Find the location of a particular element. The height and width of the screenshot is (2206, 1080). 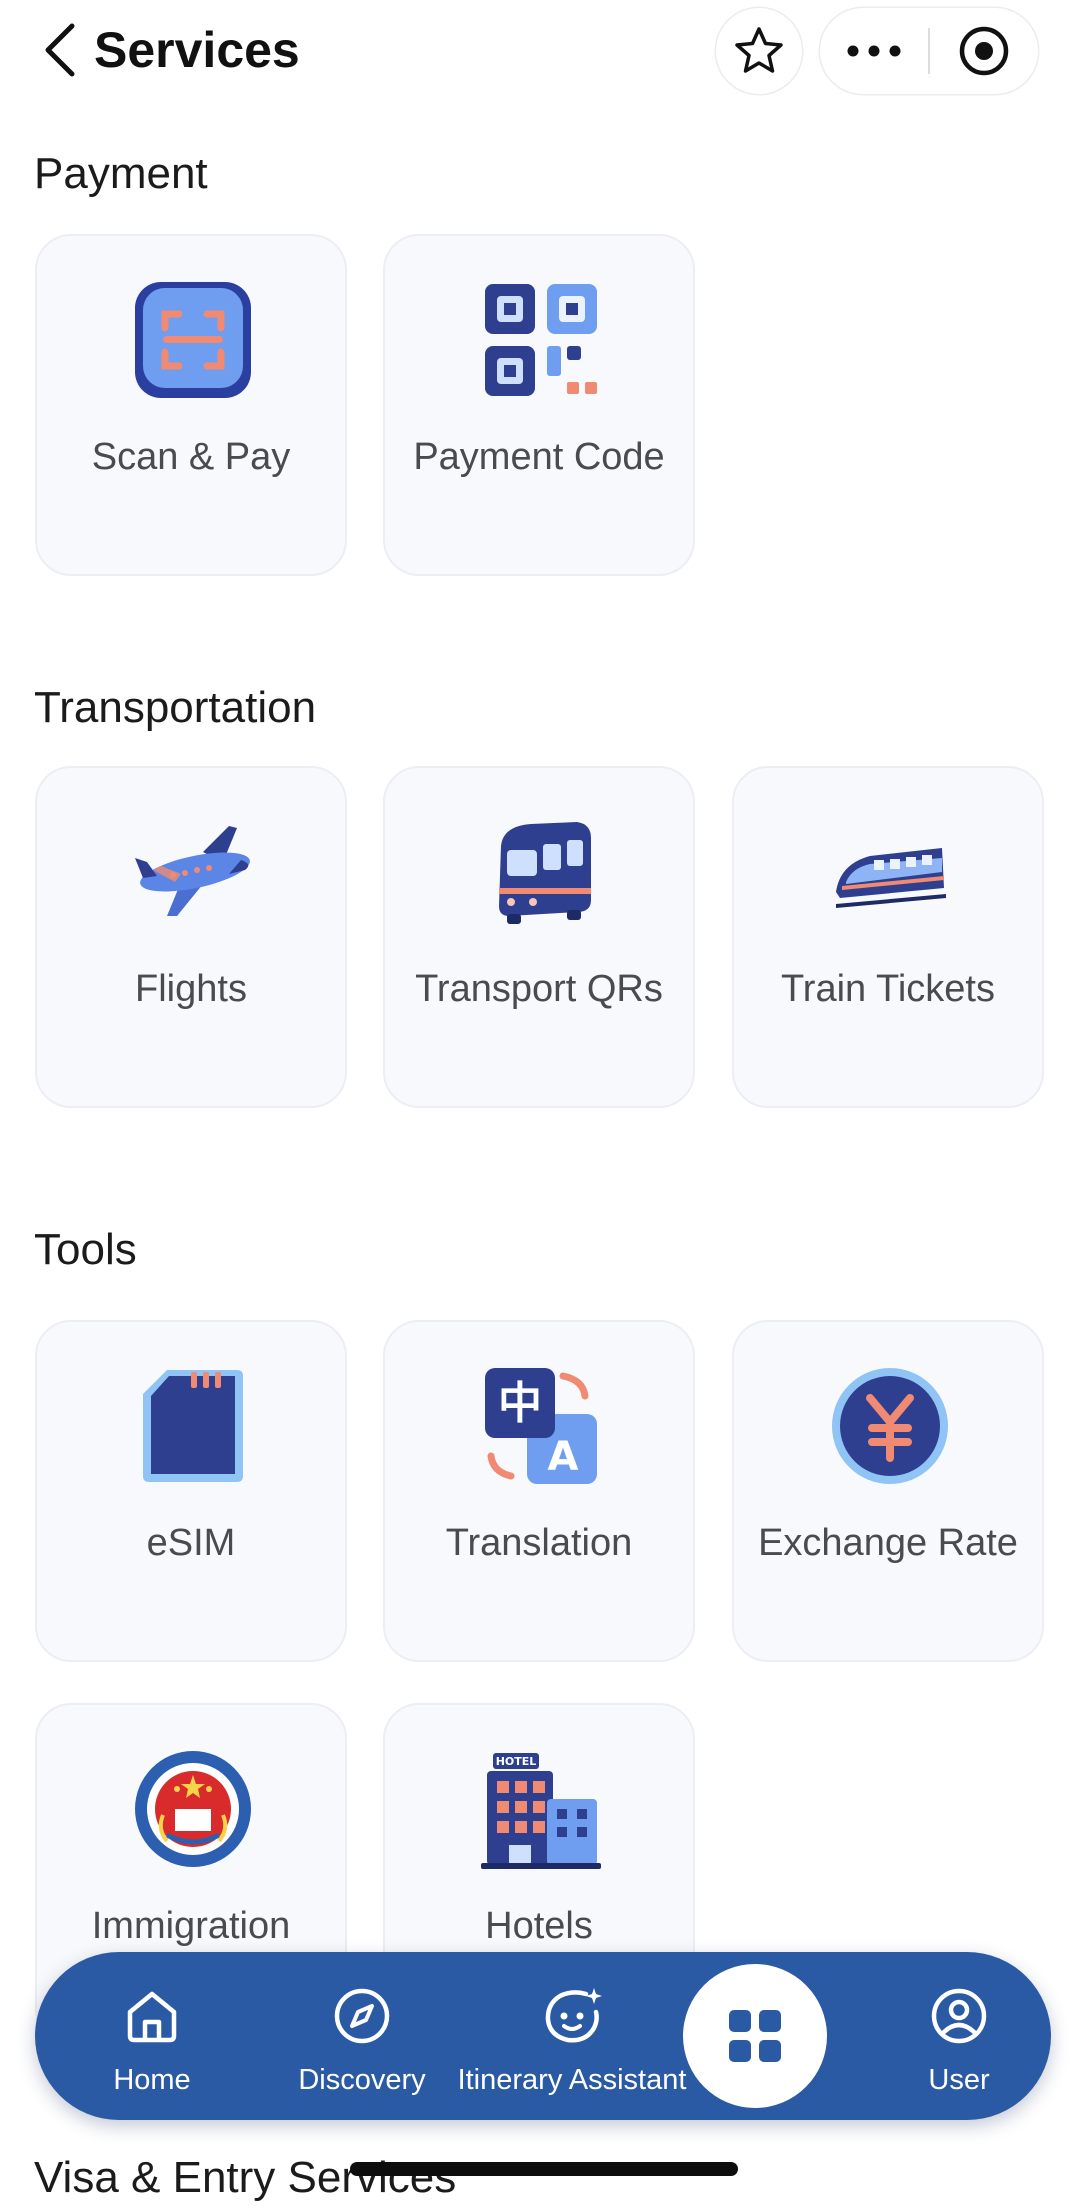

service-card-scan-pay: Scan & Pay is located at coordinates (191, 405).